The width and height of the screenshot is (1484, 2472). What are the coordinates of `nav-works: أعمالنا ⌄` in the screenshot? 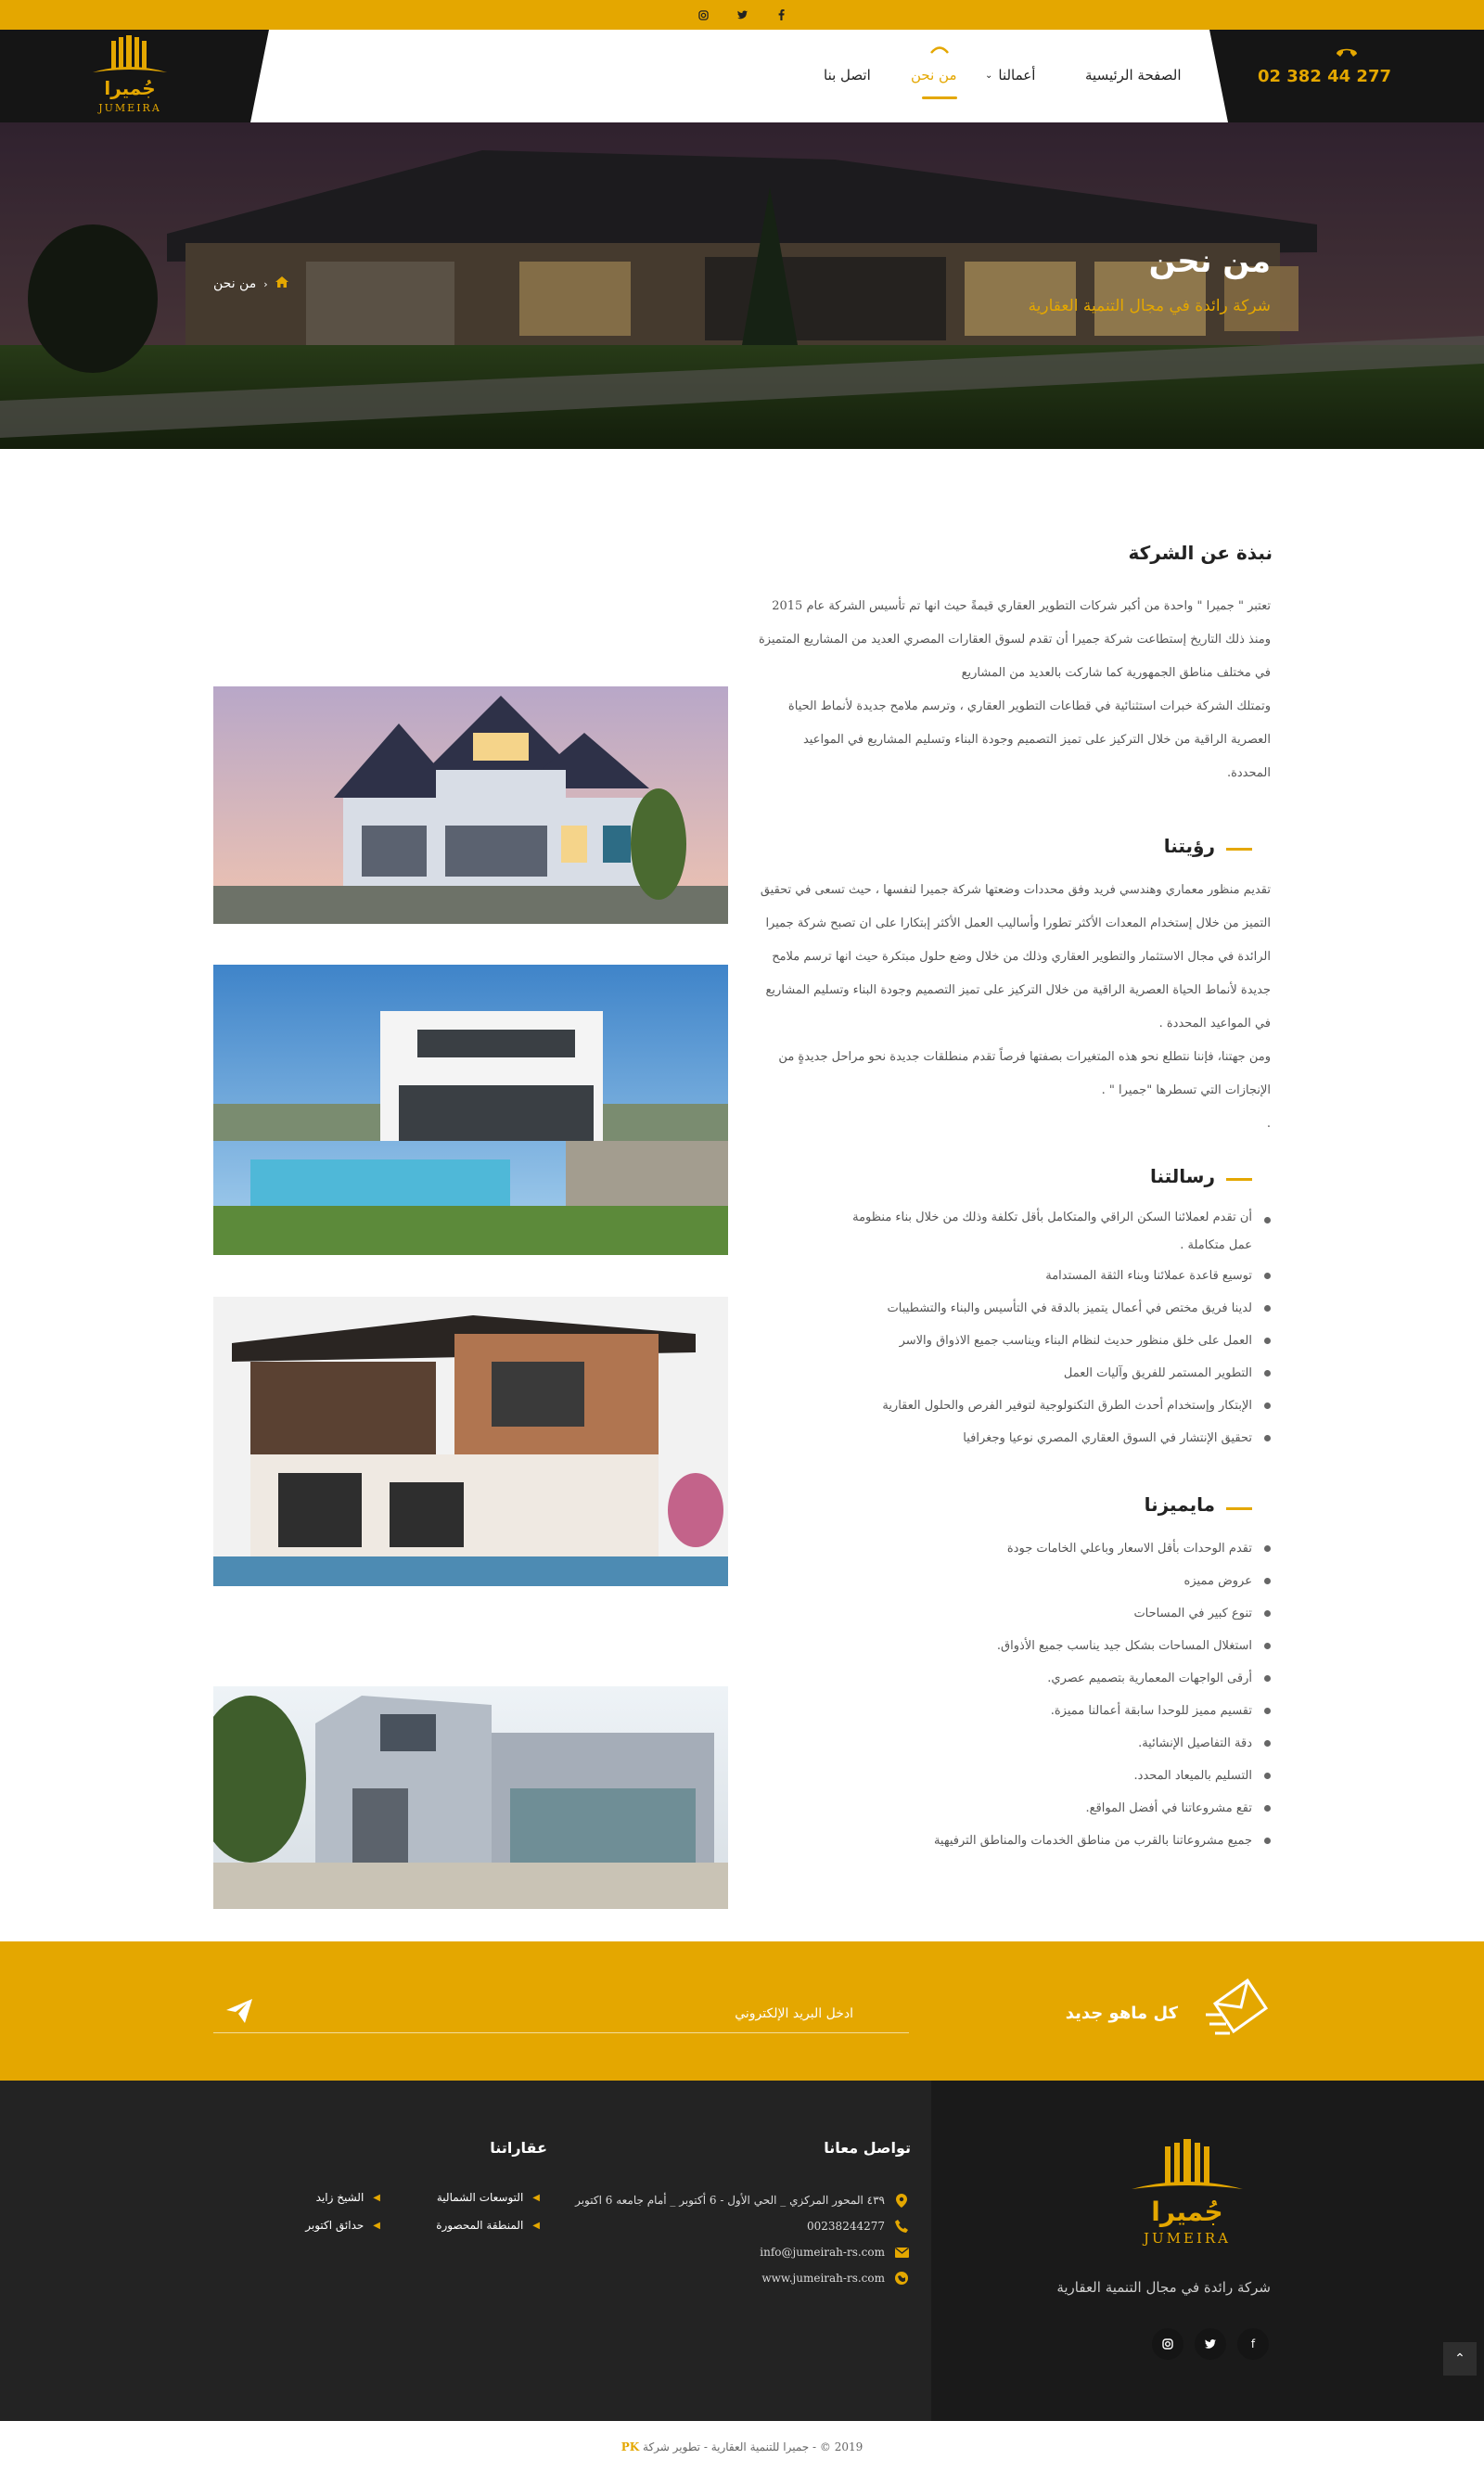 It's located at (1010, 75).